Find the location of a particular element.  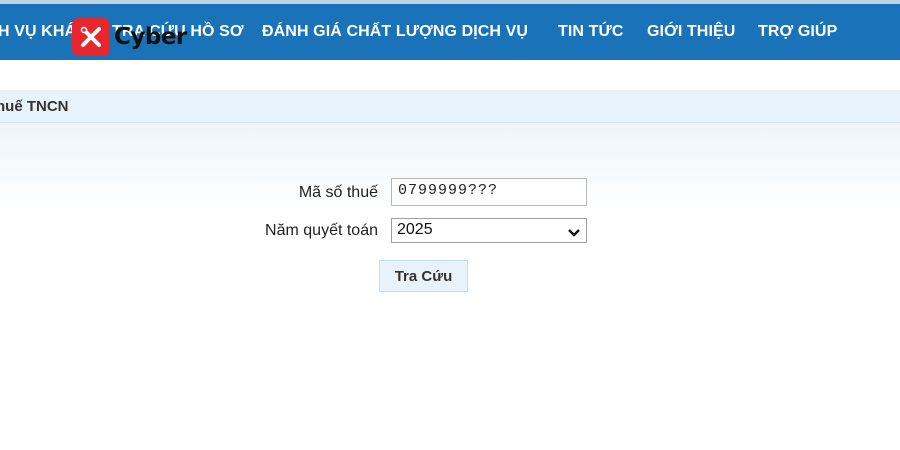

nav-item-services: H VỤ KHÁ is located at coordinates (38, 32).